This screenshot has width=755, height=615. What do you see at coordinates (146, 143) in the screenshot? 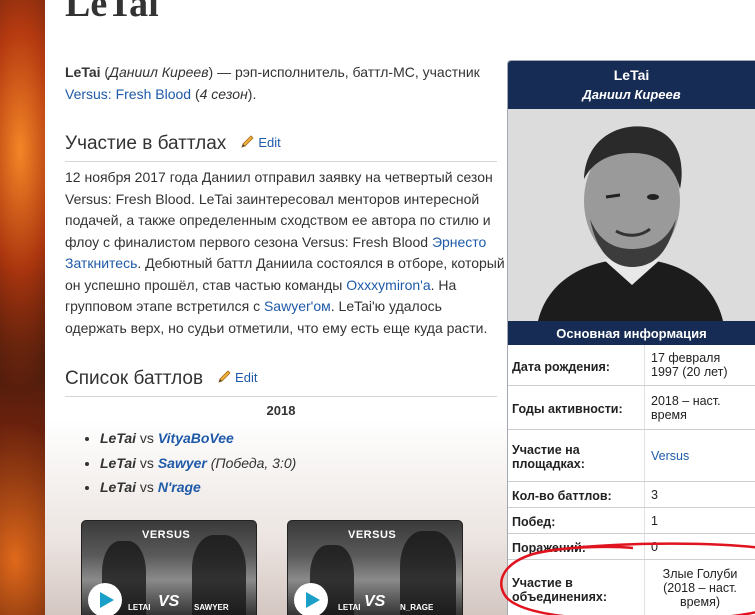
I see `section-title: Участие в баттлах` at bounding box center [146, 143].